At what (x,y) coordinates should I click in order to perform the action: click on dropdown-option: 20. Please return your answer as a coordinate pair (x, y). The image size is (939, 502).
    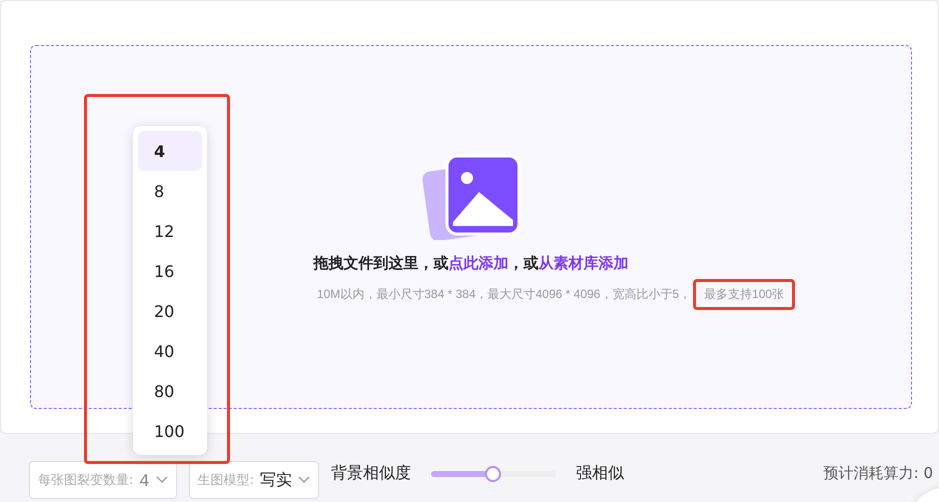
    Looking at the image, I should click on (170, 311).